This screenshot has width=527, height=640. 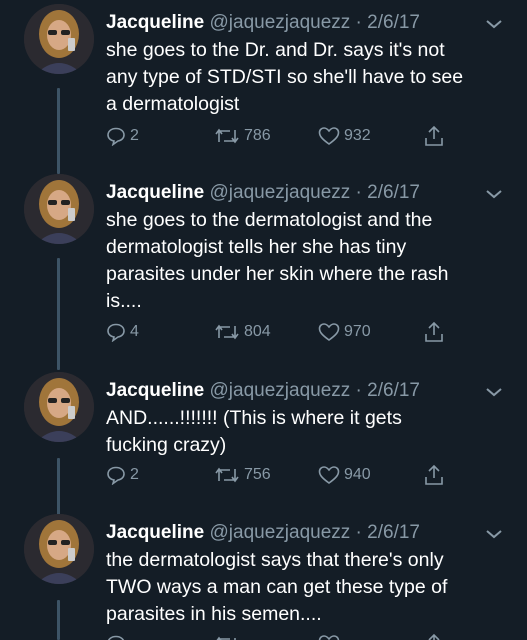 I want to click on retweet-count: 756, so click(x=257, y=474).